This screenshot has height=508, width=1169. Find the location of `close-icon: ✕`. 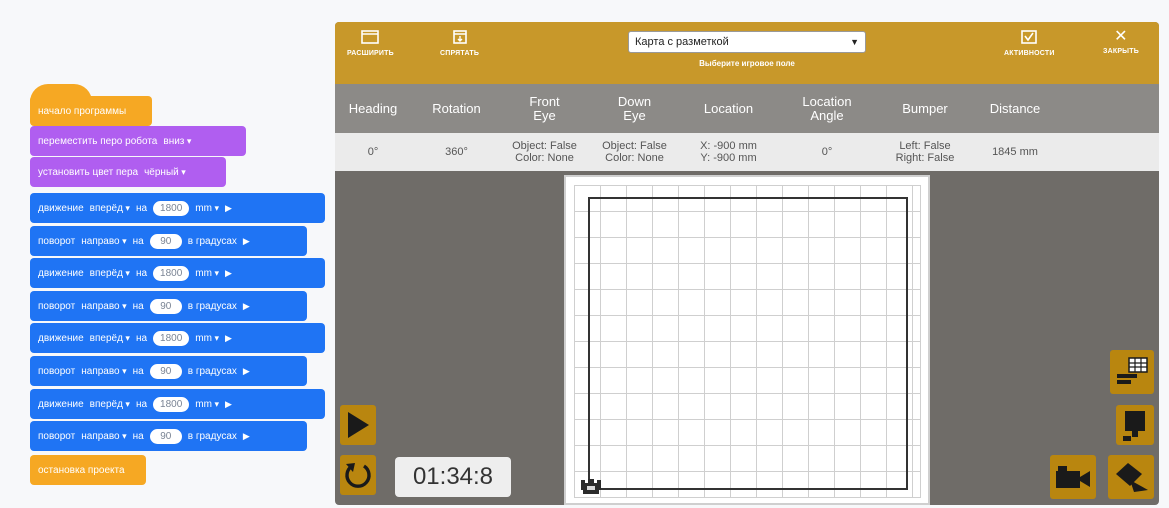

close-icon: ✕ is located at coordinates (1121, 36).